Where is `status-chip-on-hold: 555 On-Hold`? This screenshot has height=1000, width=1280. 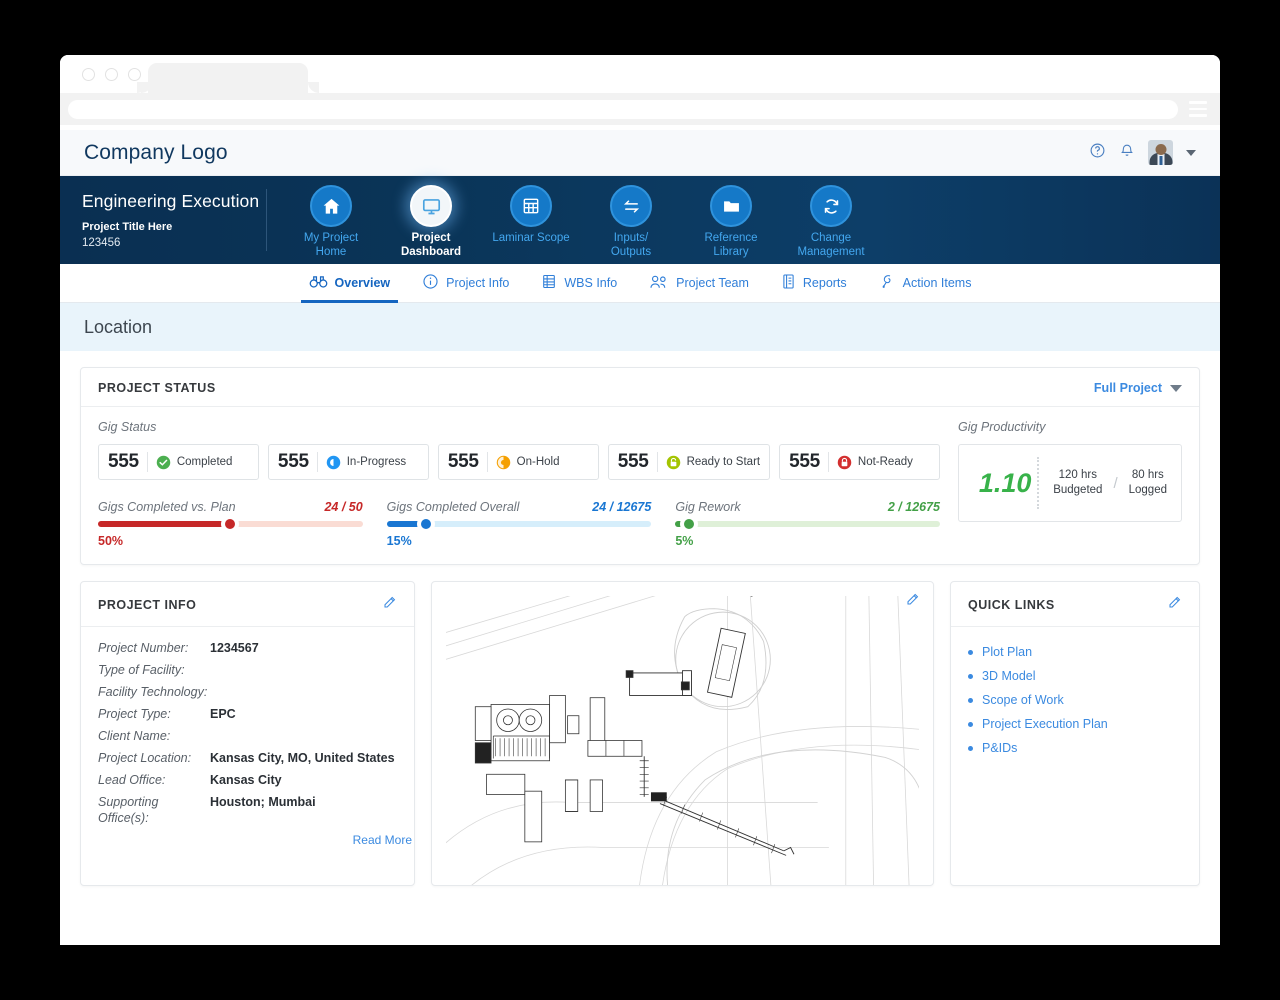
status-chip-on-hold: 555 On-Hold is located at coordinates (518, 462).